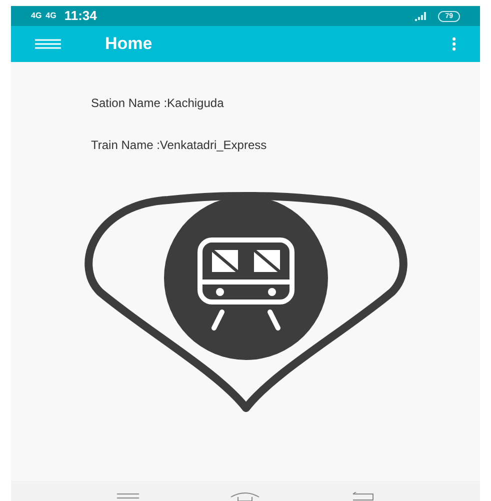 Image resolution: width=491 pixels, height=501 pixels. Describe the element at coordinates (80, 16) in the screenshot. I see `status-time: 11:34` at that location.